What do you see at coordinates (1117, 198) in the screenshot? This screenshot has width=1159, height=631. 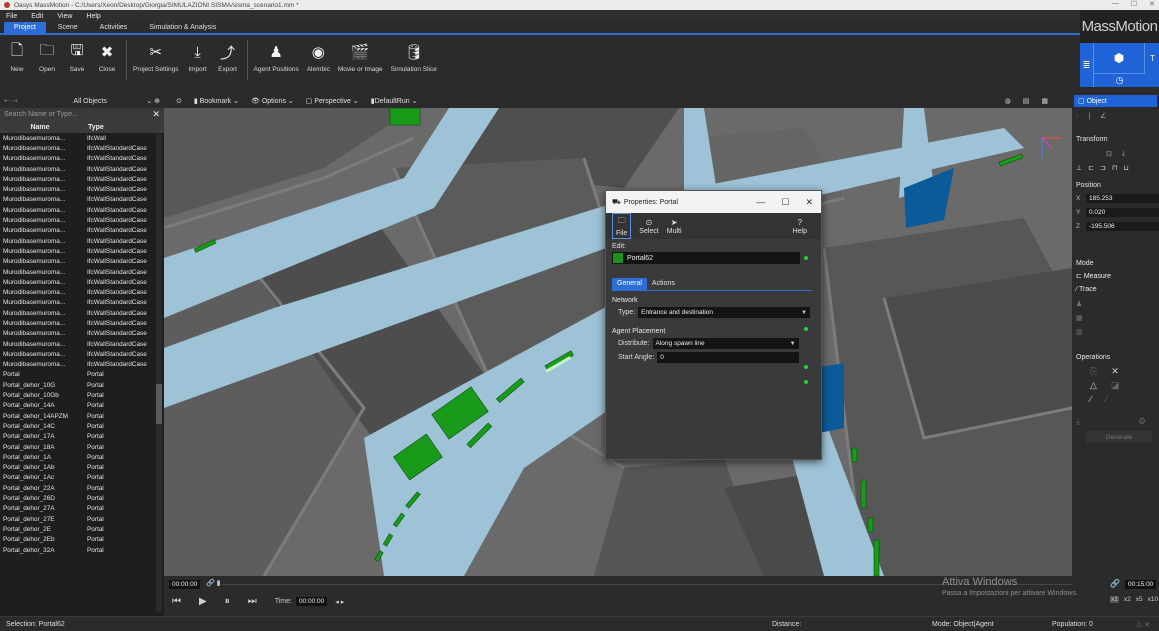 I see `position-x-field: X 185.253` at bounding box center [1117, 198].